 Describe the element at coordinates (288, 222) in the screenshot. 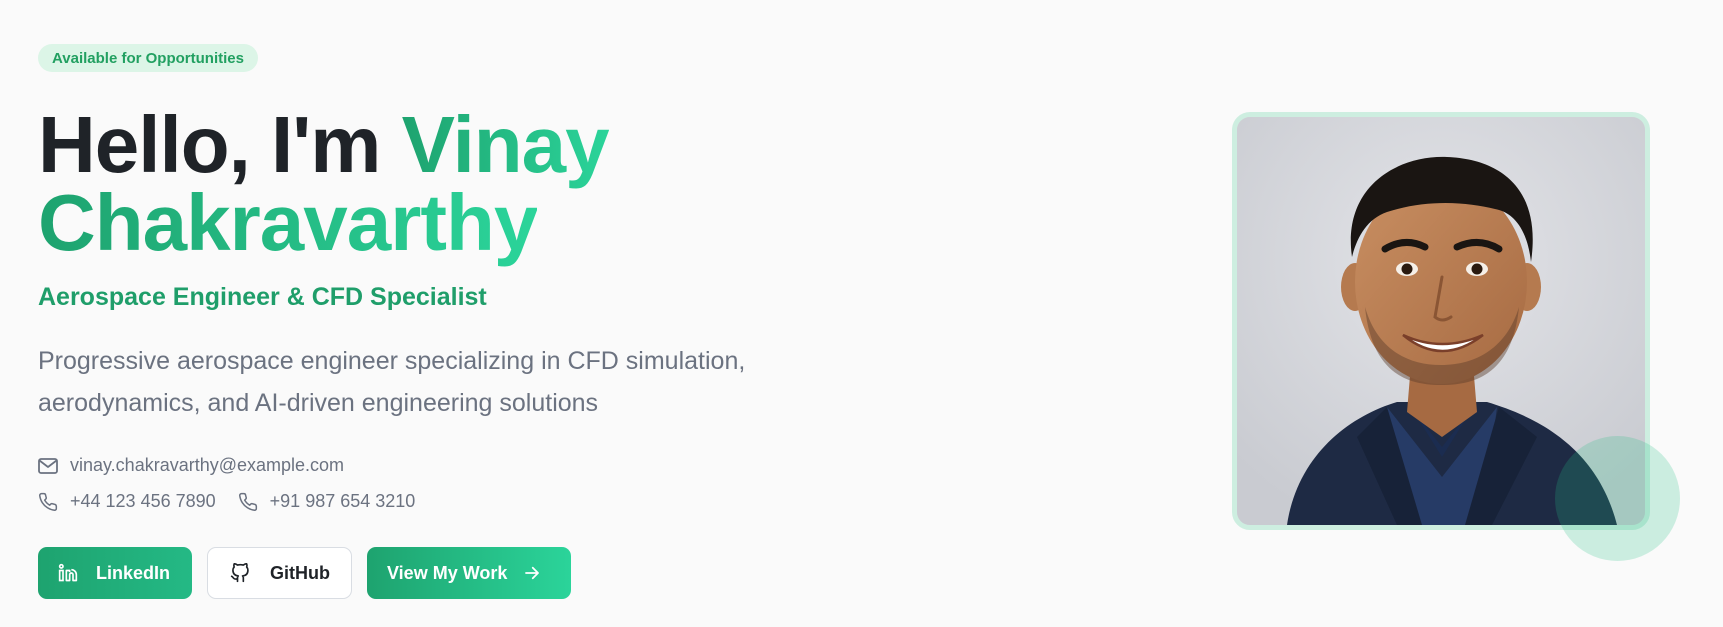

I see `last-name: Chakravarthy` at that location.